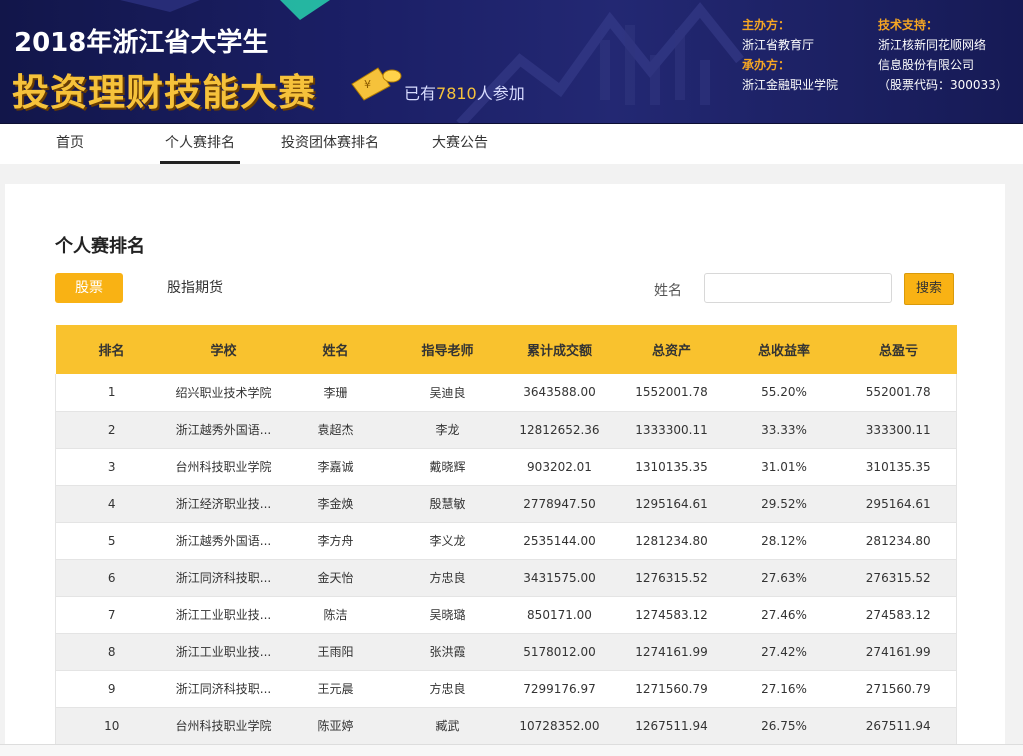 Image resolution: width=1023 pixels, height=756 pixels. Describe the element at coordinates (671, 430) in the screenshot. I see `cell-total-assets: 1333300.11` at that location.